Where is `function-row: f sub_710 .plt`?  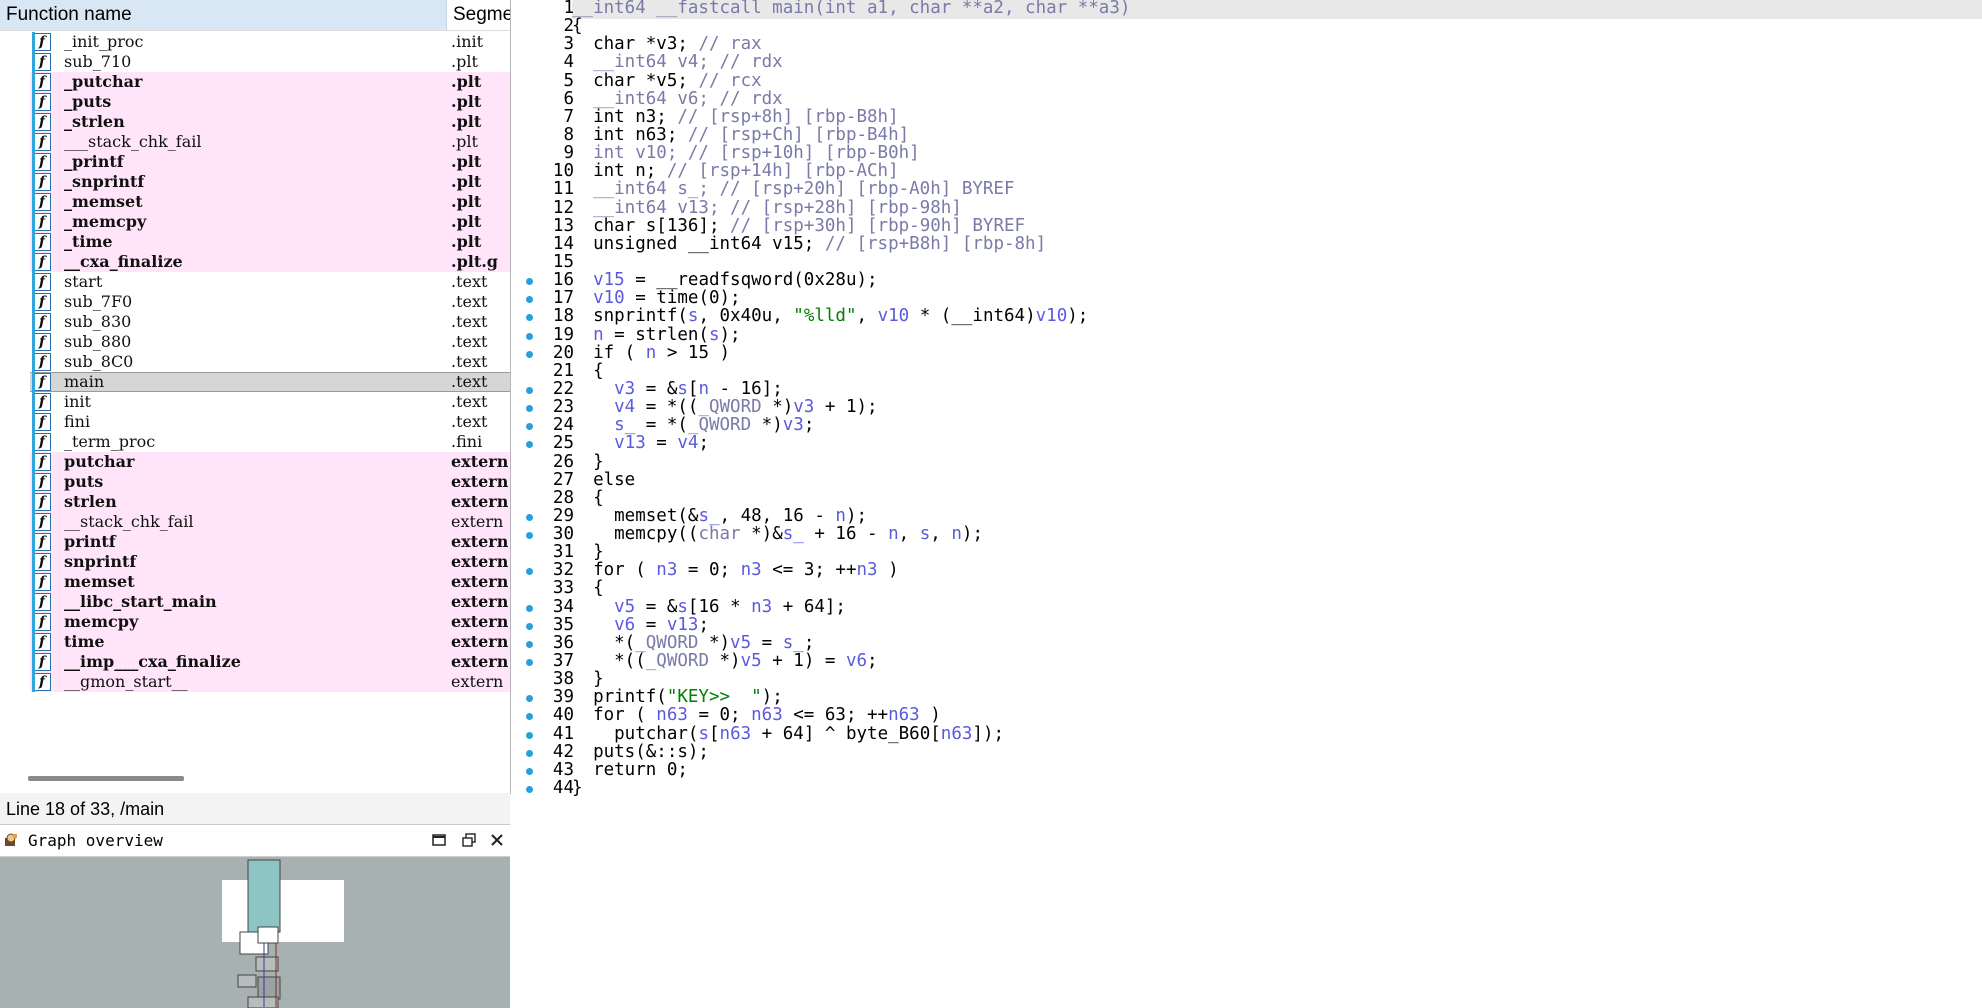
function-row: f sub_710 .plt is located at coordinates (255, 62).